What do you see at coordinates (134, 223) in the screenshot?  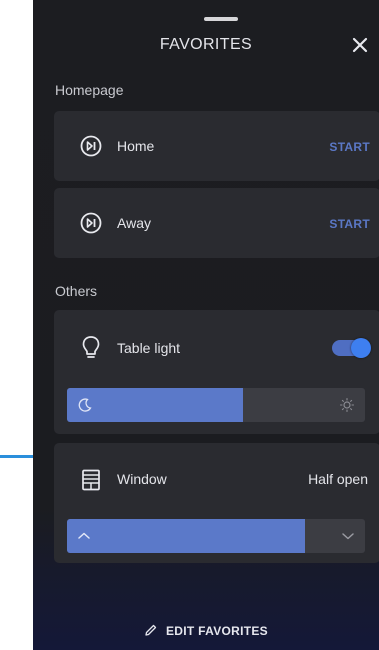 I see `favorite-away-label: Away` at bounding box center [134, 223].